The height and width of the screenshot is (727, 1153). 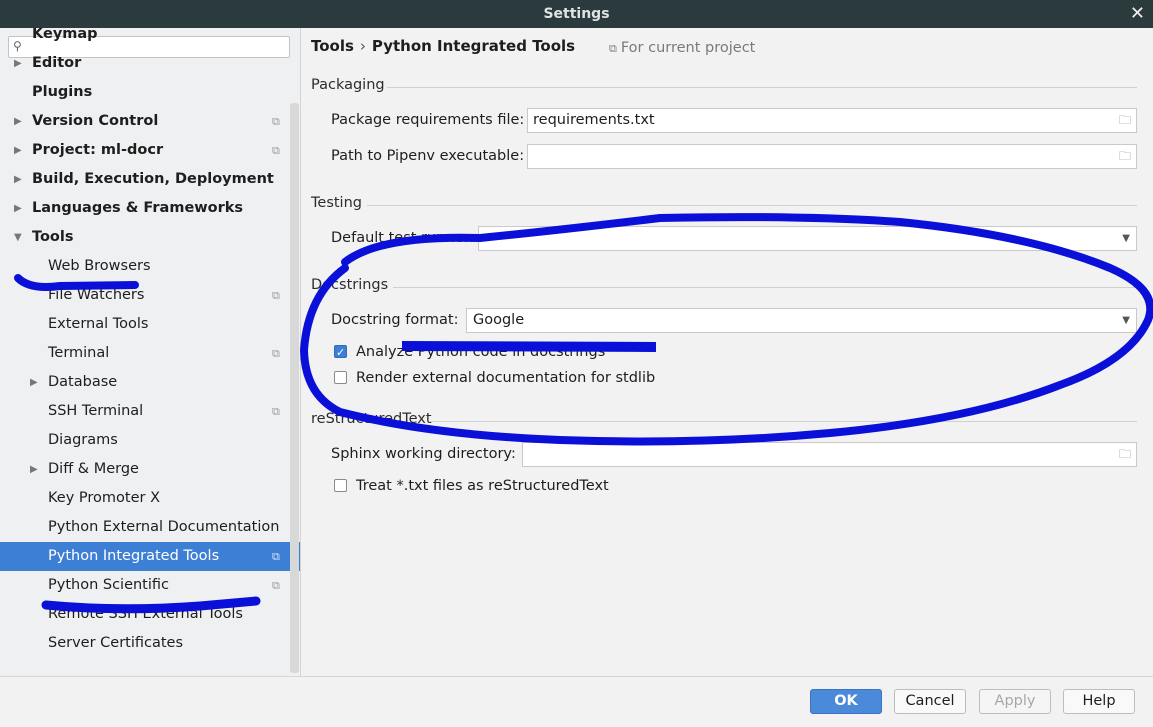 I want to click on sidebar-item-label: External Tools, so click(x=98, y=324).